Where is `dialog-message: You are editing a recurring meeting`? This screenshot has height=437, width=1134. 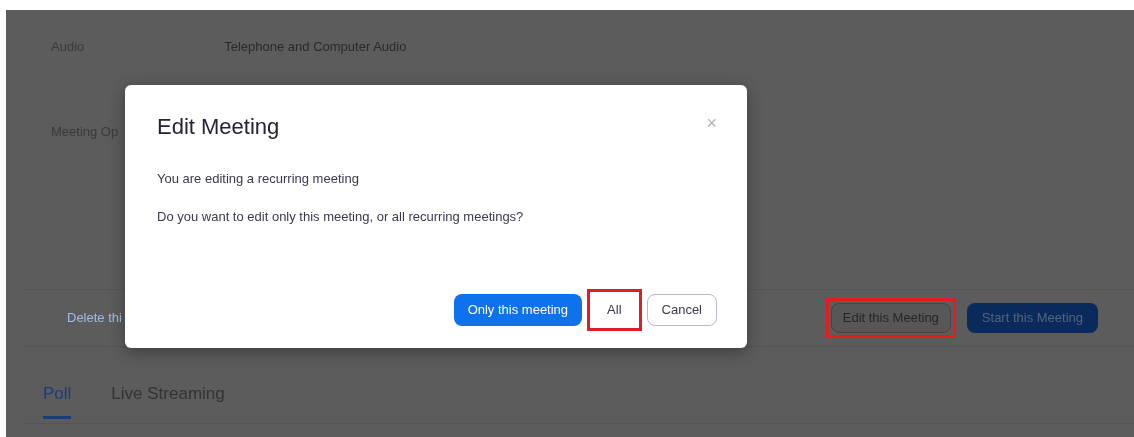 dialog-message: You are editing a recurring meeting is located at coordinates (258, 179).